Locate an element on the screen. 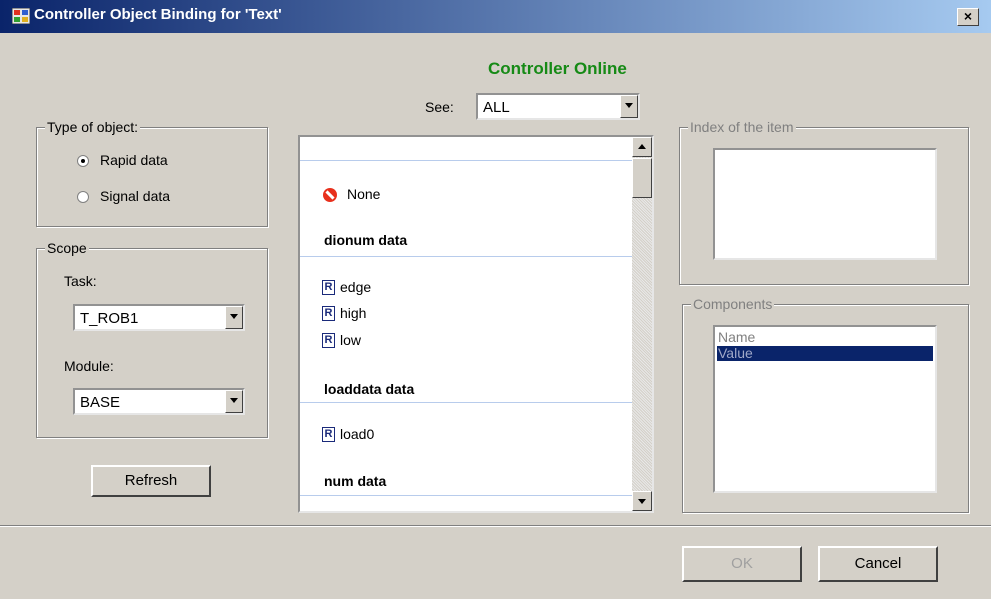 The image size is (991, 599). components-legend: Components is located at coordinates (733, 304).